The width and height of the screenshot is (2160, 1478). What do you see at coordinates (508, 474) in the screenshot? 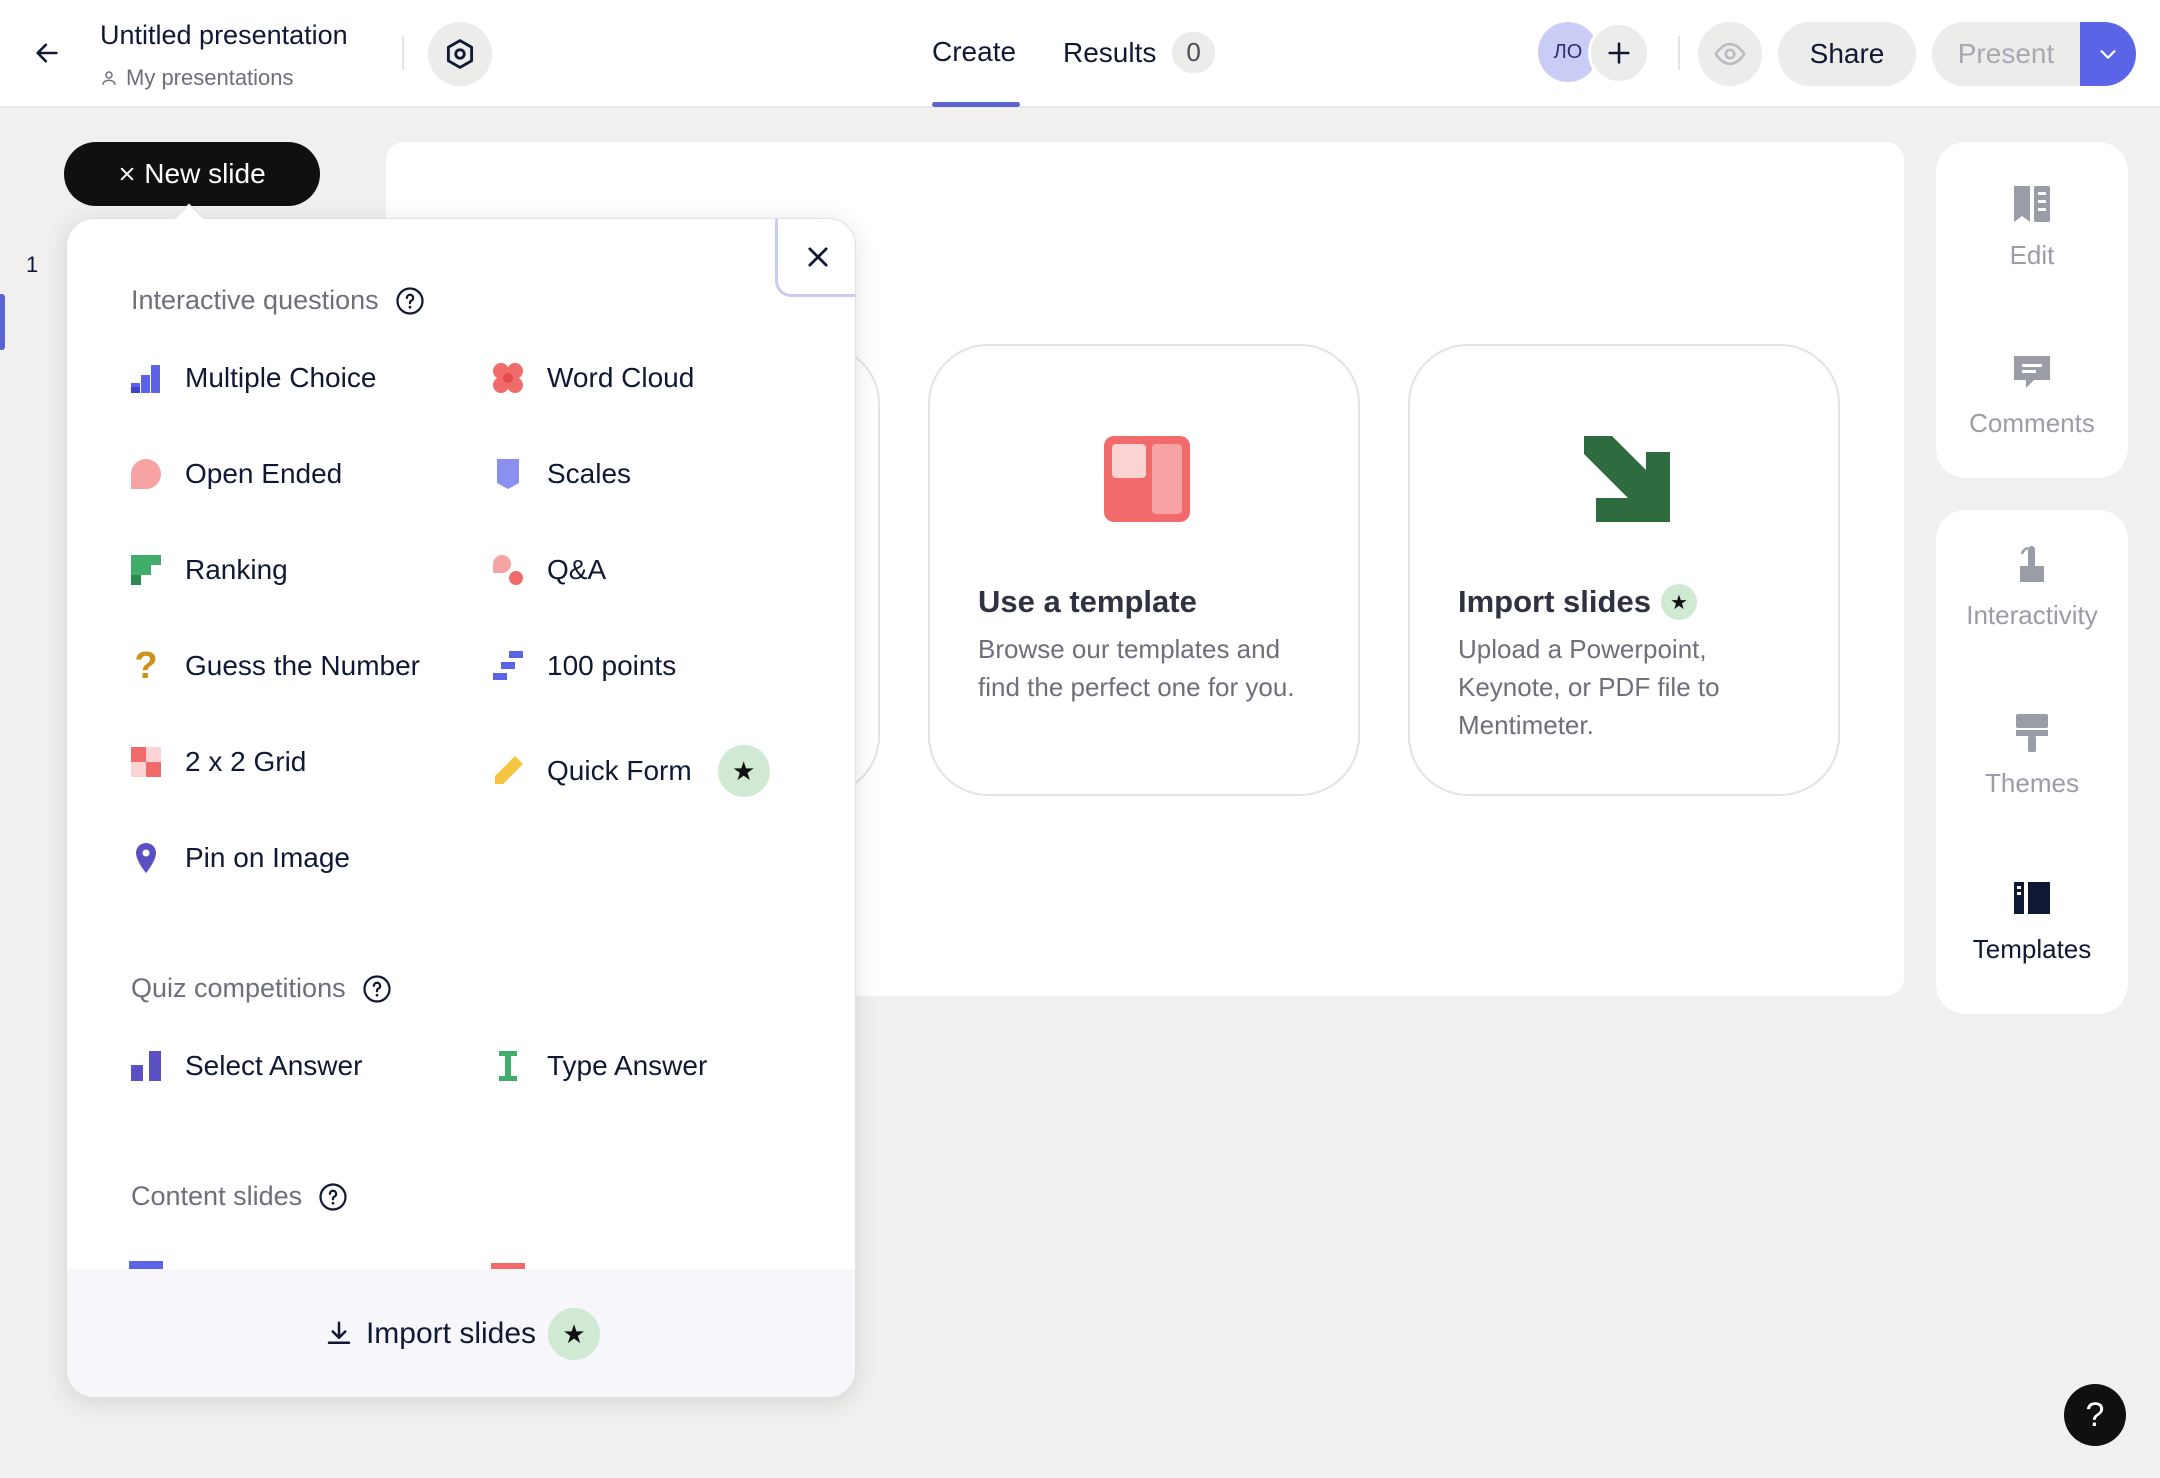
I see `scales-icon` at bounding box center [508, 474].